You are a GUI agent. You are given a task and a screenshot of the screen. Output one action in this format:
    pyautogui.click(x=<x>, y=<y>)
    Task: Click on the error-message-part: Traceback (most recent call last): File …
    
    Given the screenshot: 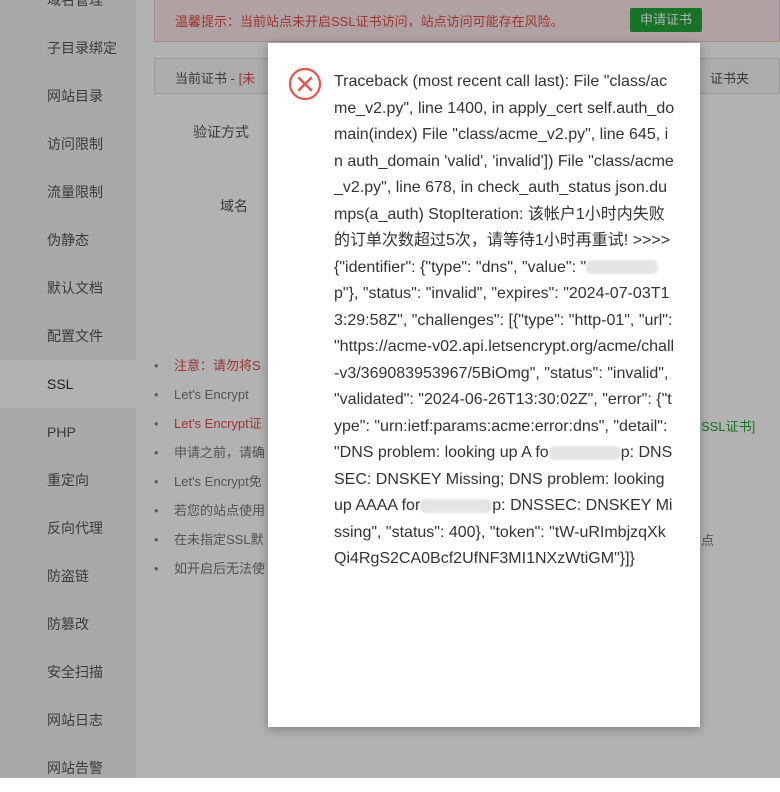 What is the action you would take?
    pyautogui.click(x=504, y=174)
    